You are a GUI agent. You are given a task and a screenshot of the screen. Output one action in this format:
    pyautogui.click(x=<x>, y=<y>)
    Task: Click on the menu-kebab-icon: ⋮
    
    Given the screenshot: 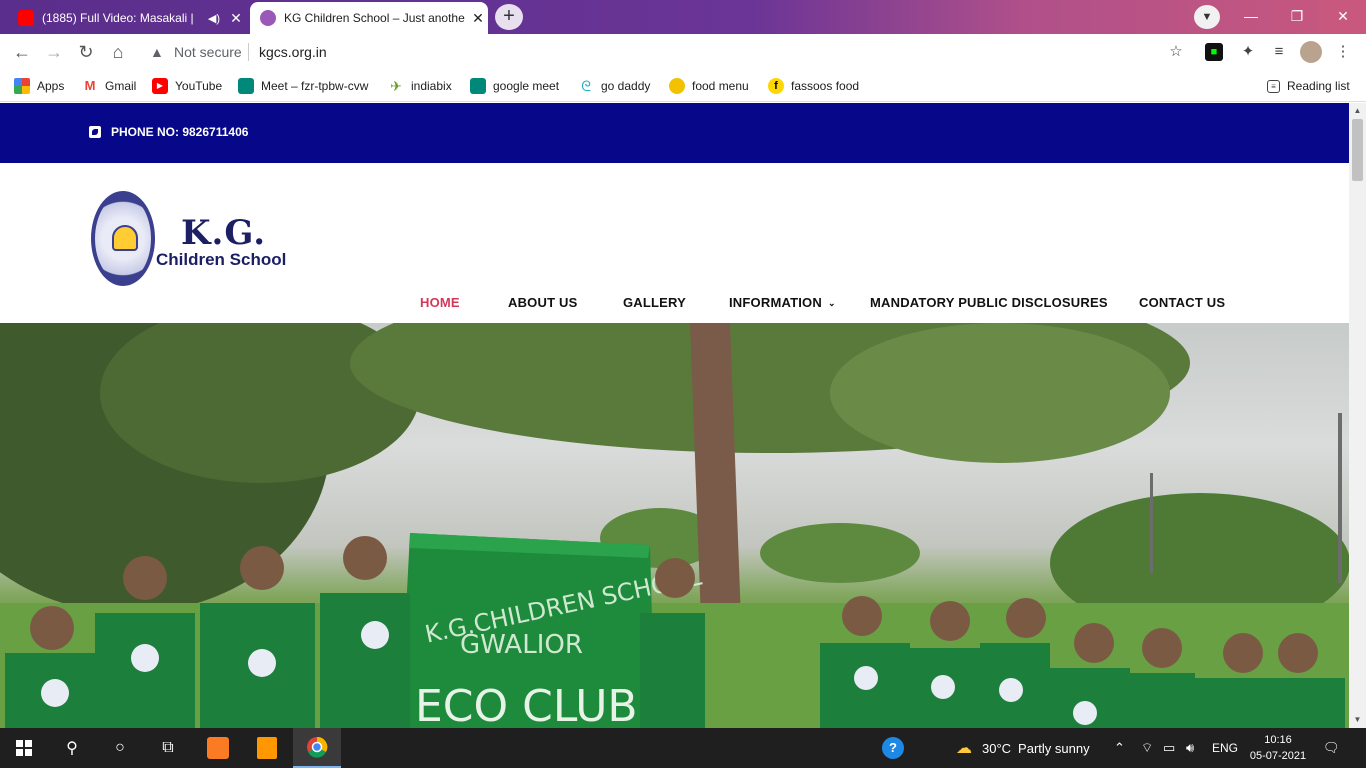 What is the action you would take?
    pyautogui.click(x=1343, y=52)
    